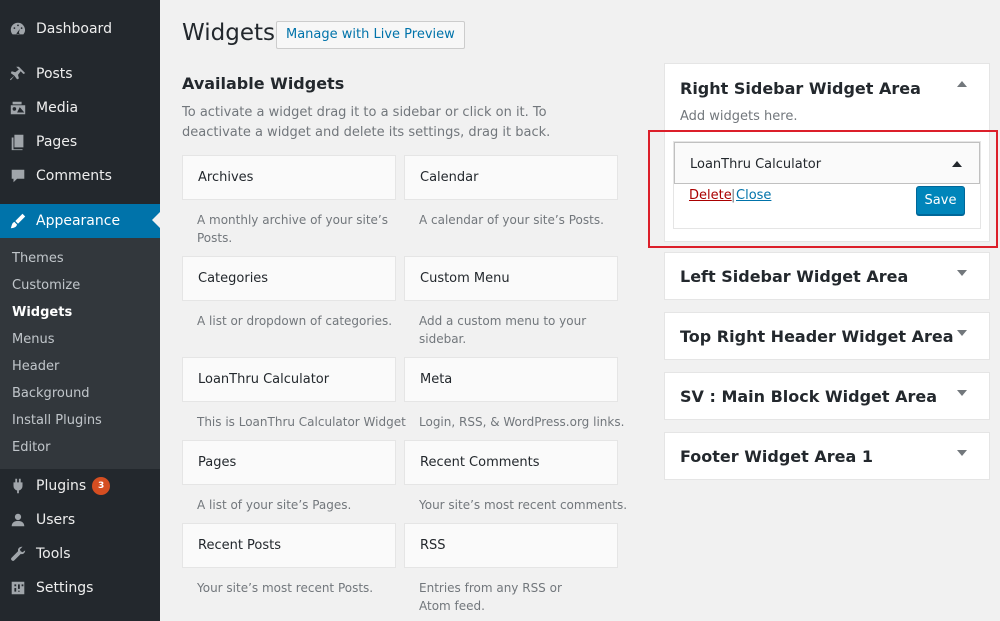  Describe the element at coordinates (490, 597) in the screenshot. I see `widget-description: Entries from any RSS or Atom feed.` at that location.